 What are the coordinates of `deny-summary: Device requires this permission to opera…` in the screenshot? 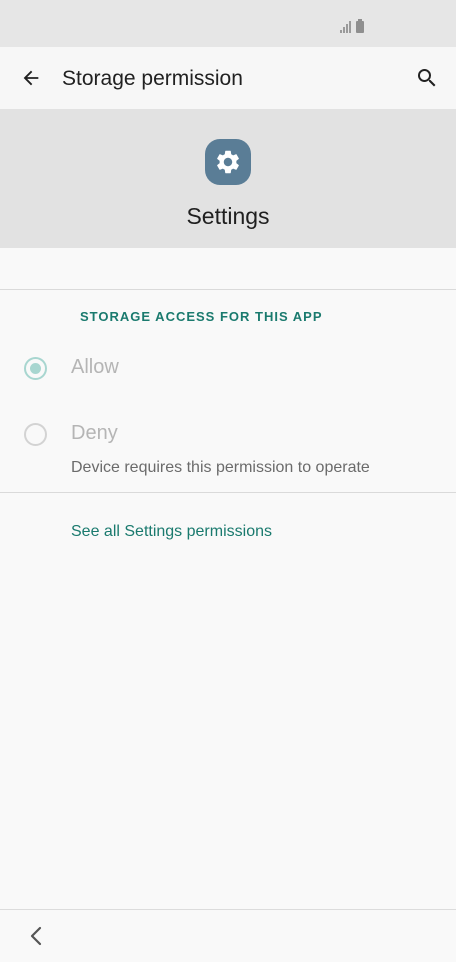 It's located at (220, 467).